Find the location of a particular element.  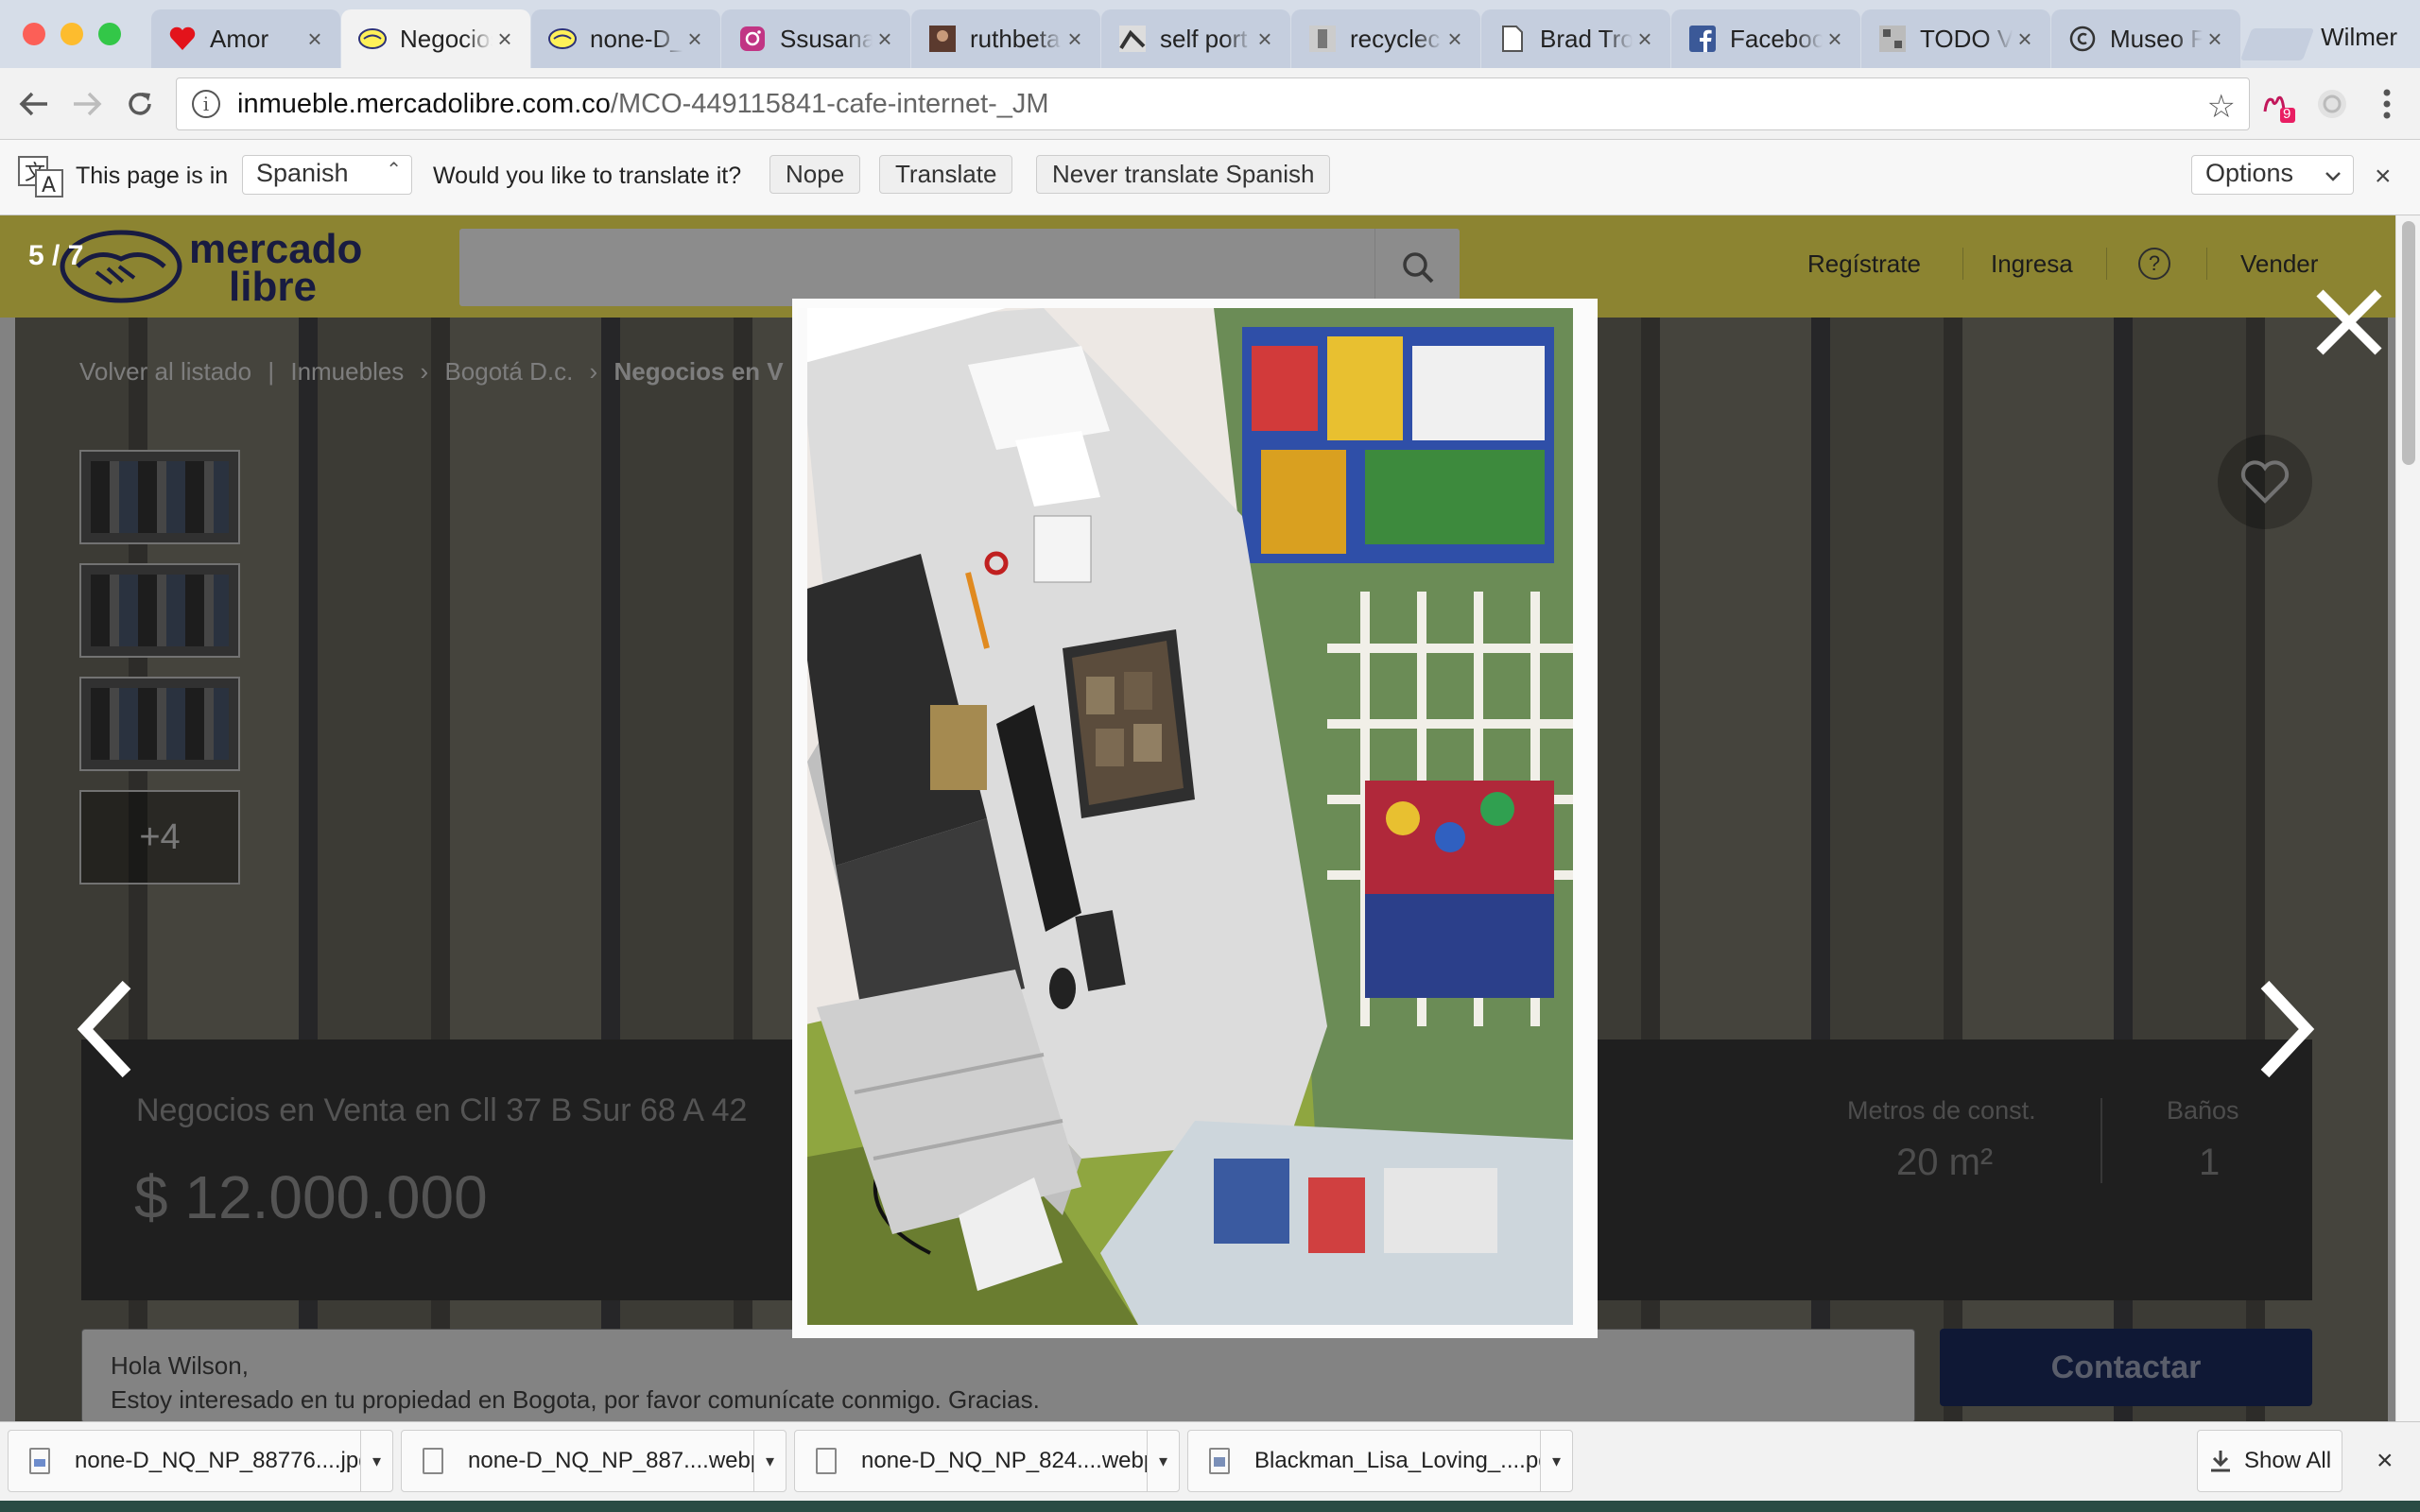

download-item: none-D_NQ_NP_824....webp ▾ is located at coordinates (987, 1461).